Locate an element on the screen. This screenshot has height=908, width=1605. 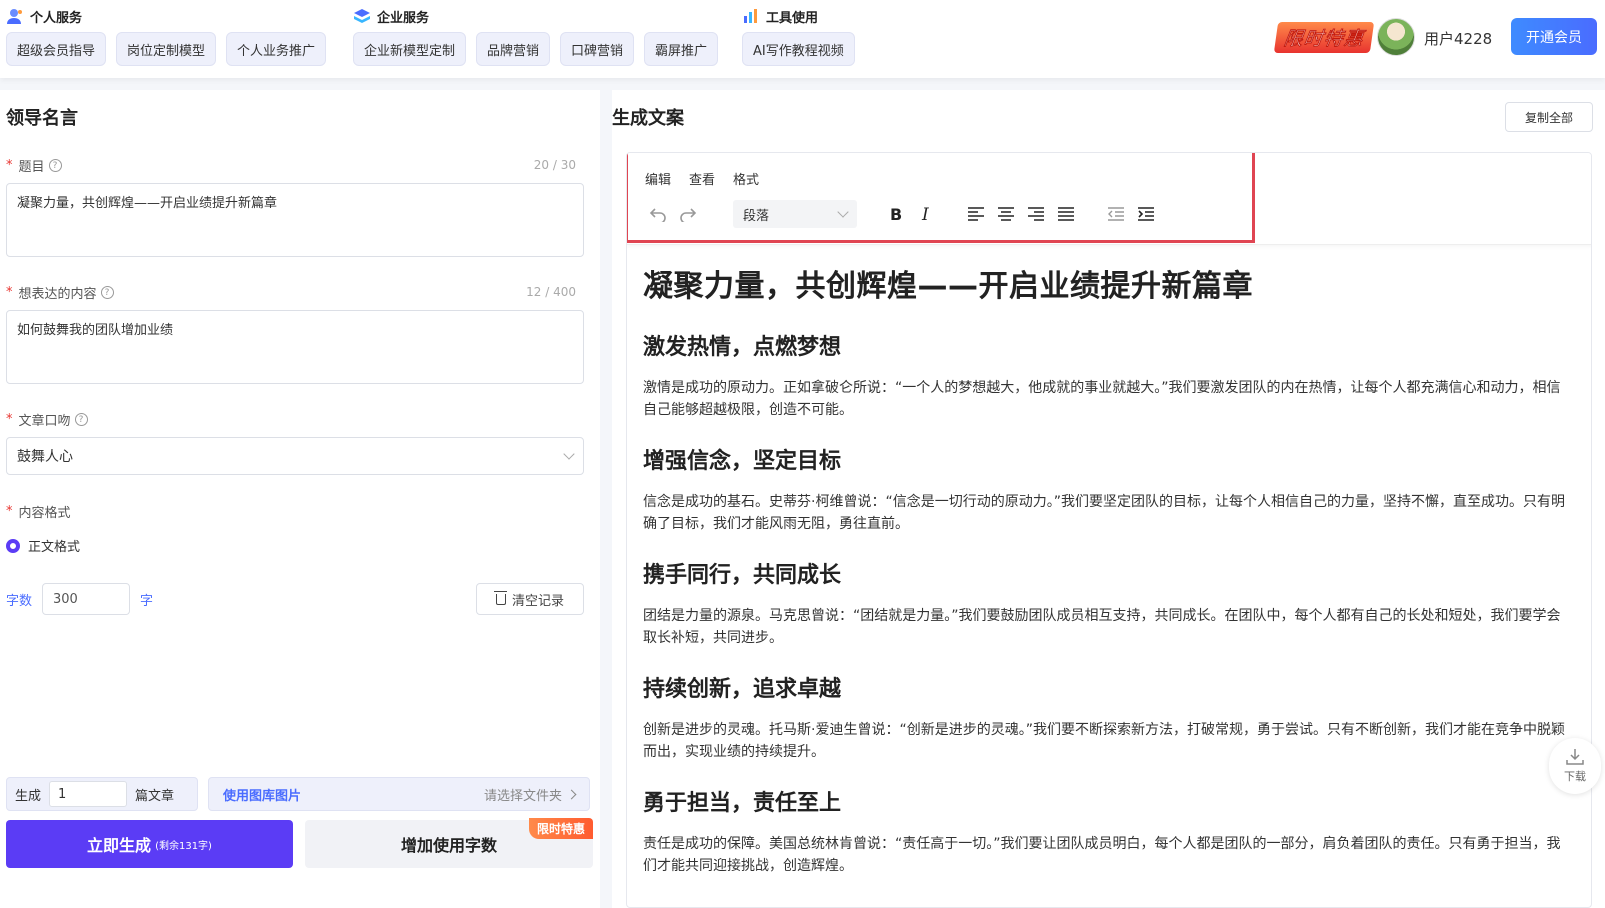
wordcount-label: 字数 is located at coordinates (19, 601).